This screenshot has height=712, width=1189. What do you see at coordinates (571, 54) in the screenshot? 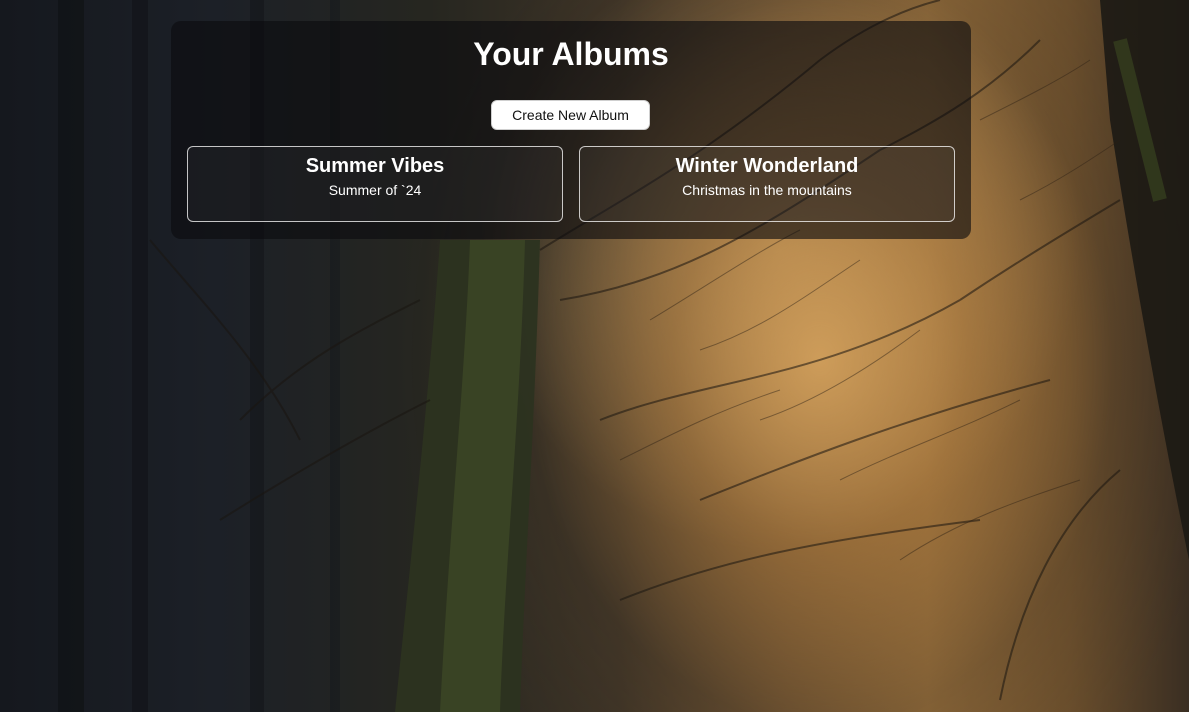
I see `page-title: Your Albums` at bounding box center [571, 54].